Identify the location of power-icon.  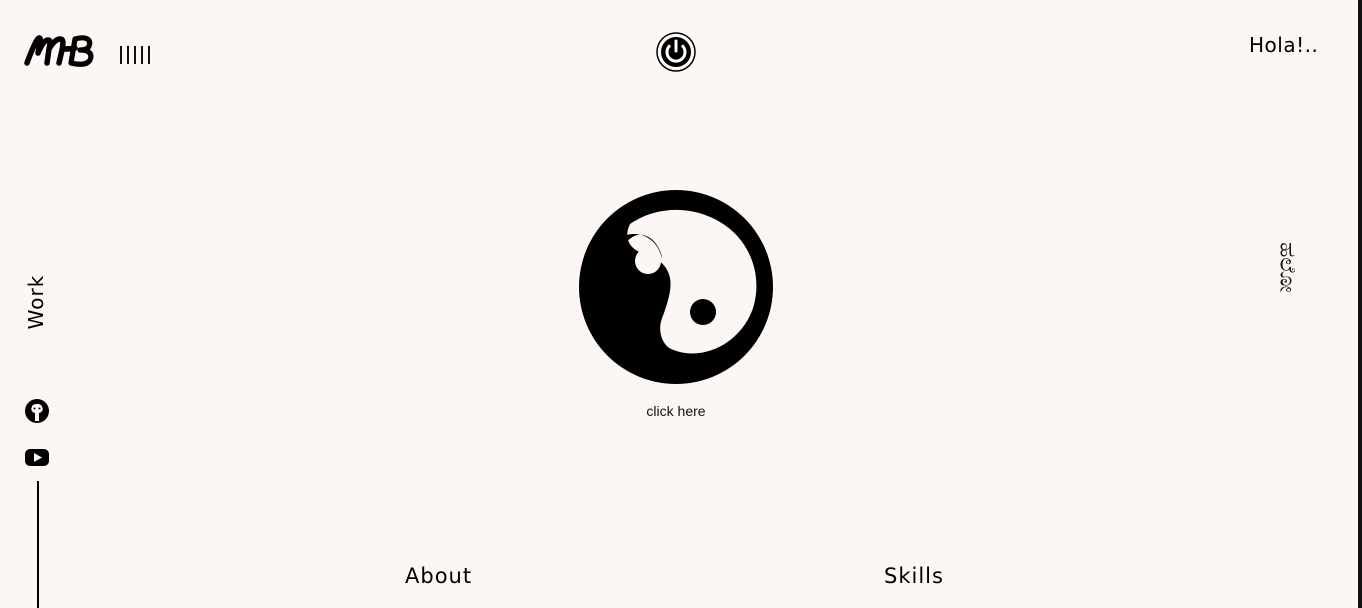
(676, 52).